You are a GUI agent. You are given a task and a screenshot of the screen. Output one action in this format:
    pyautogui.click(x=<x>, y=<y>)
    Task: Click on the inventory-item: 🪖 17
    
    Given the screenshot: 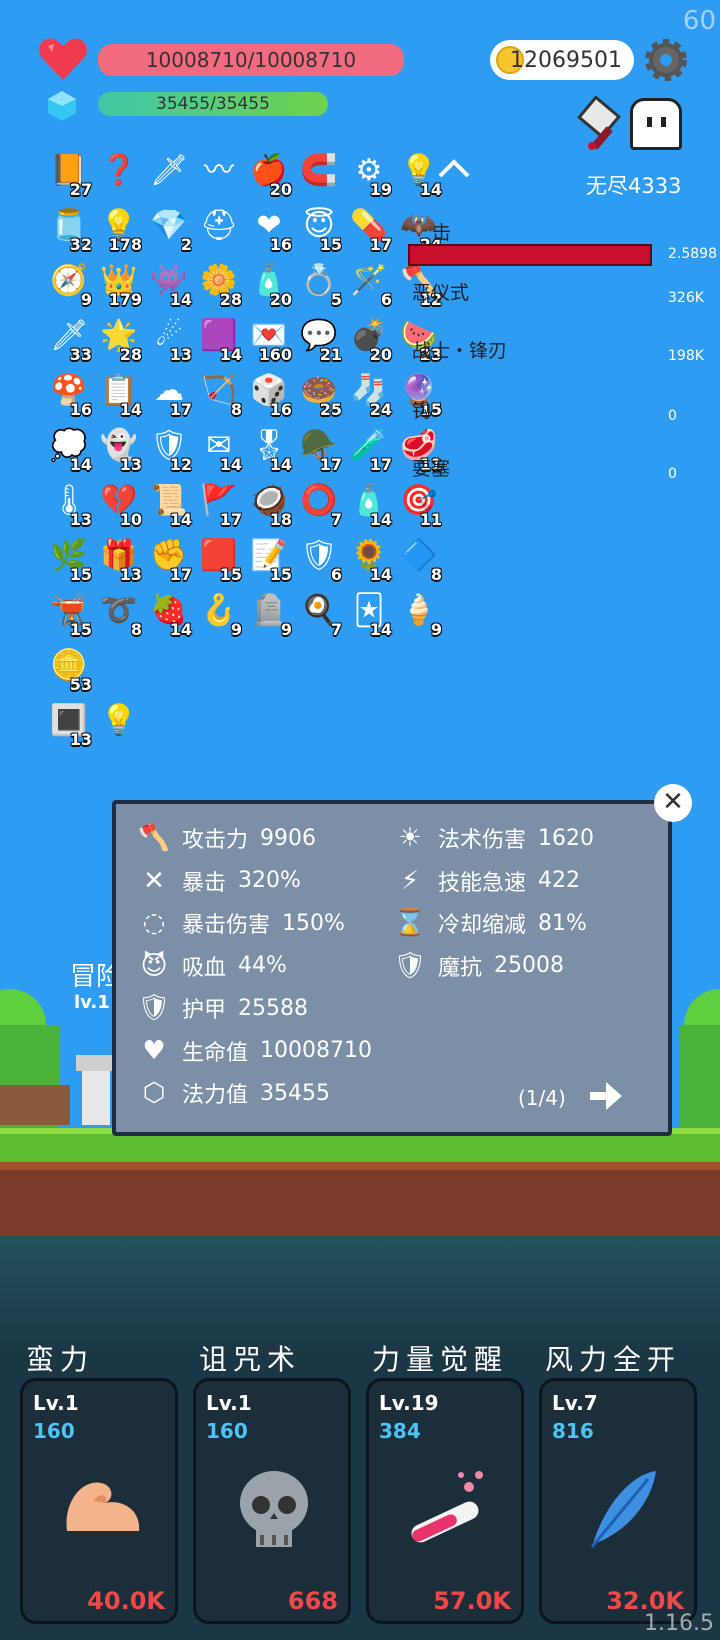 What is the action you would take?
    pyautogui.click(x=319, y=450)
    